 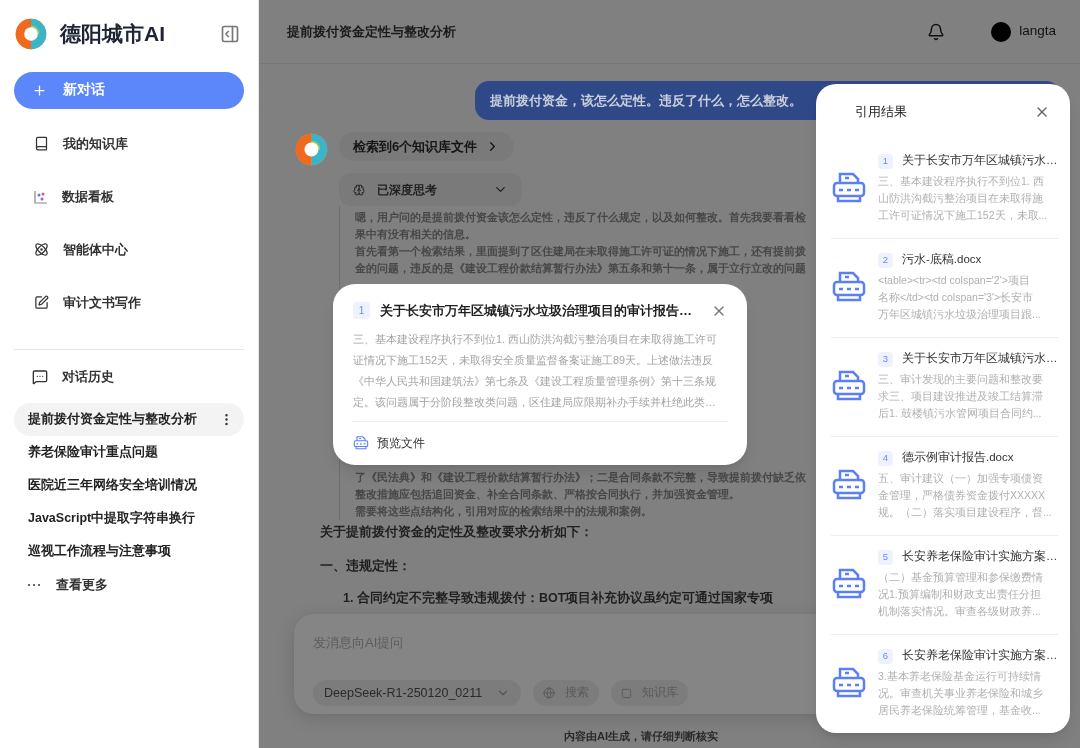 What do you see at coordinates (1037, 31) in the screenshot?
I see `user-name: langta` at bounding box center [1037, 31].